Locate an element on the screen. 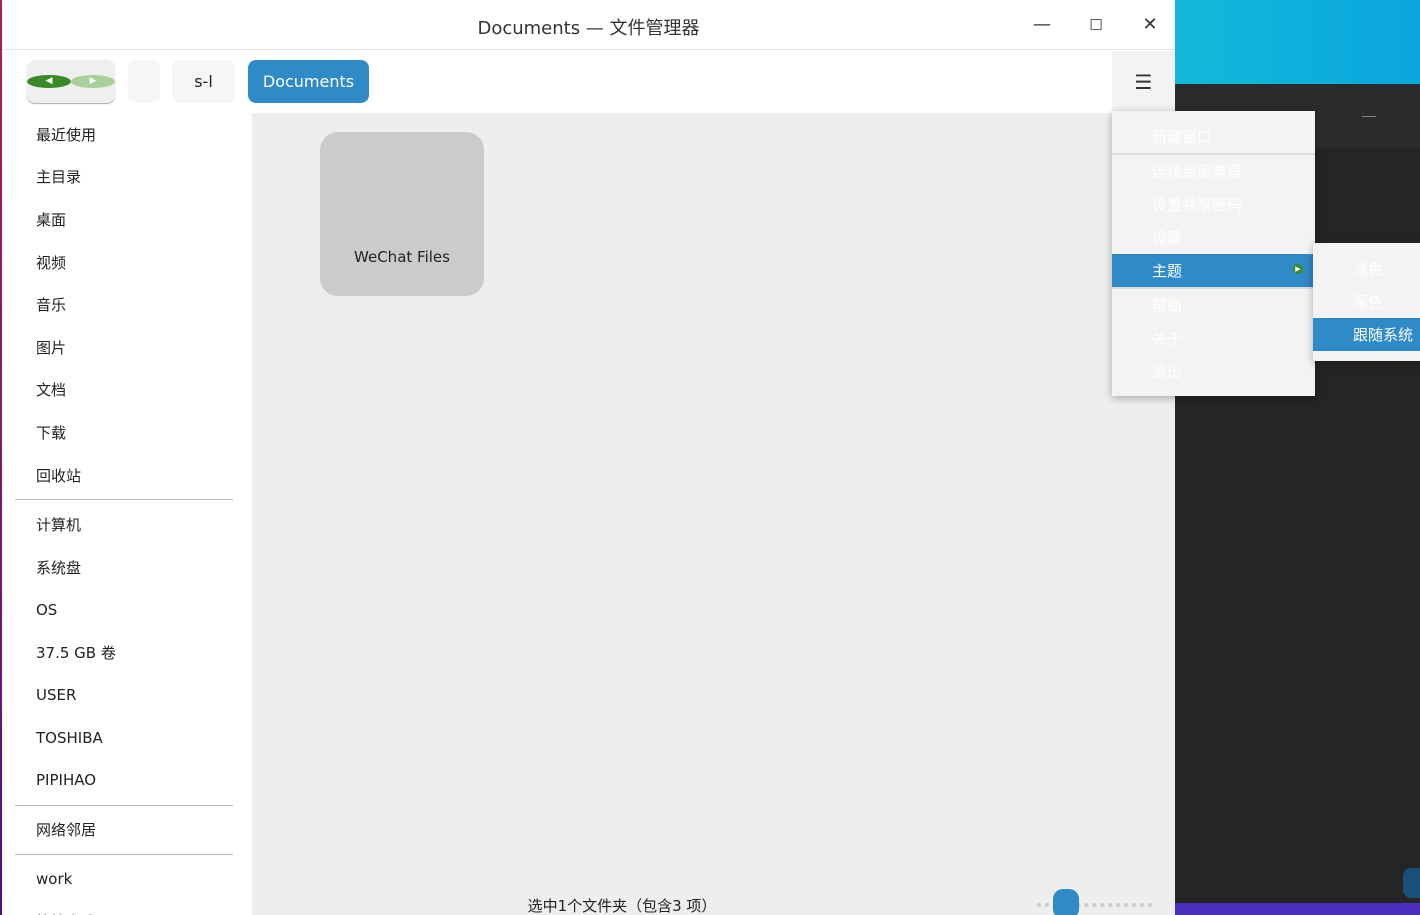  forward-arrow-icon: ▶ is located at coordinates (93, 81).